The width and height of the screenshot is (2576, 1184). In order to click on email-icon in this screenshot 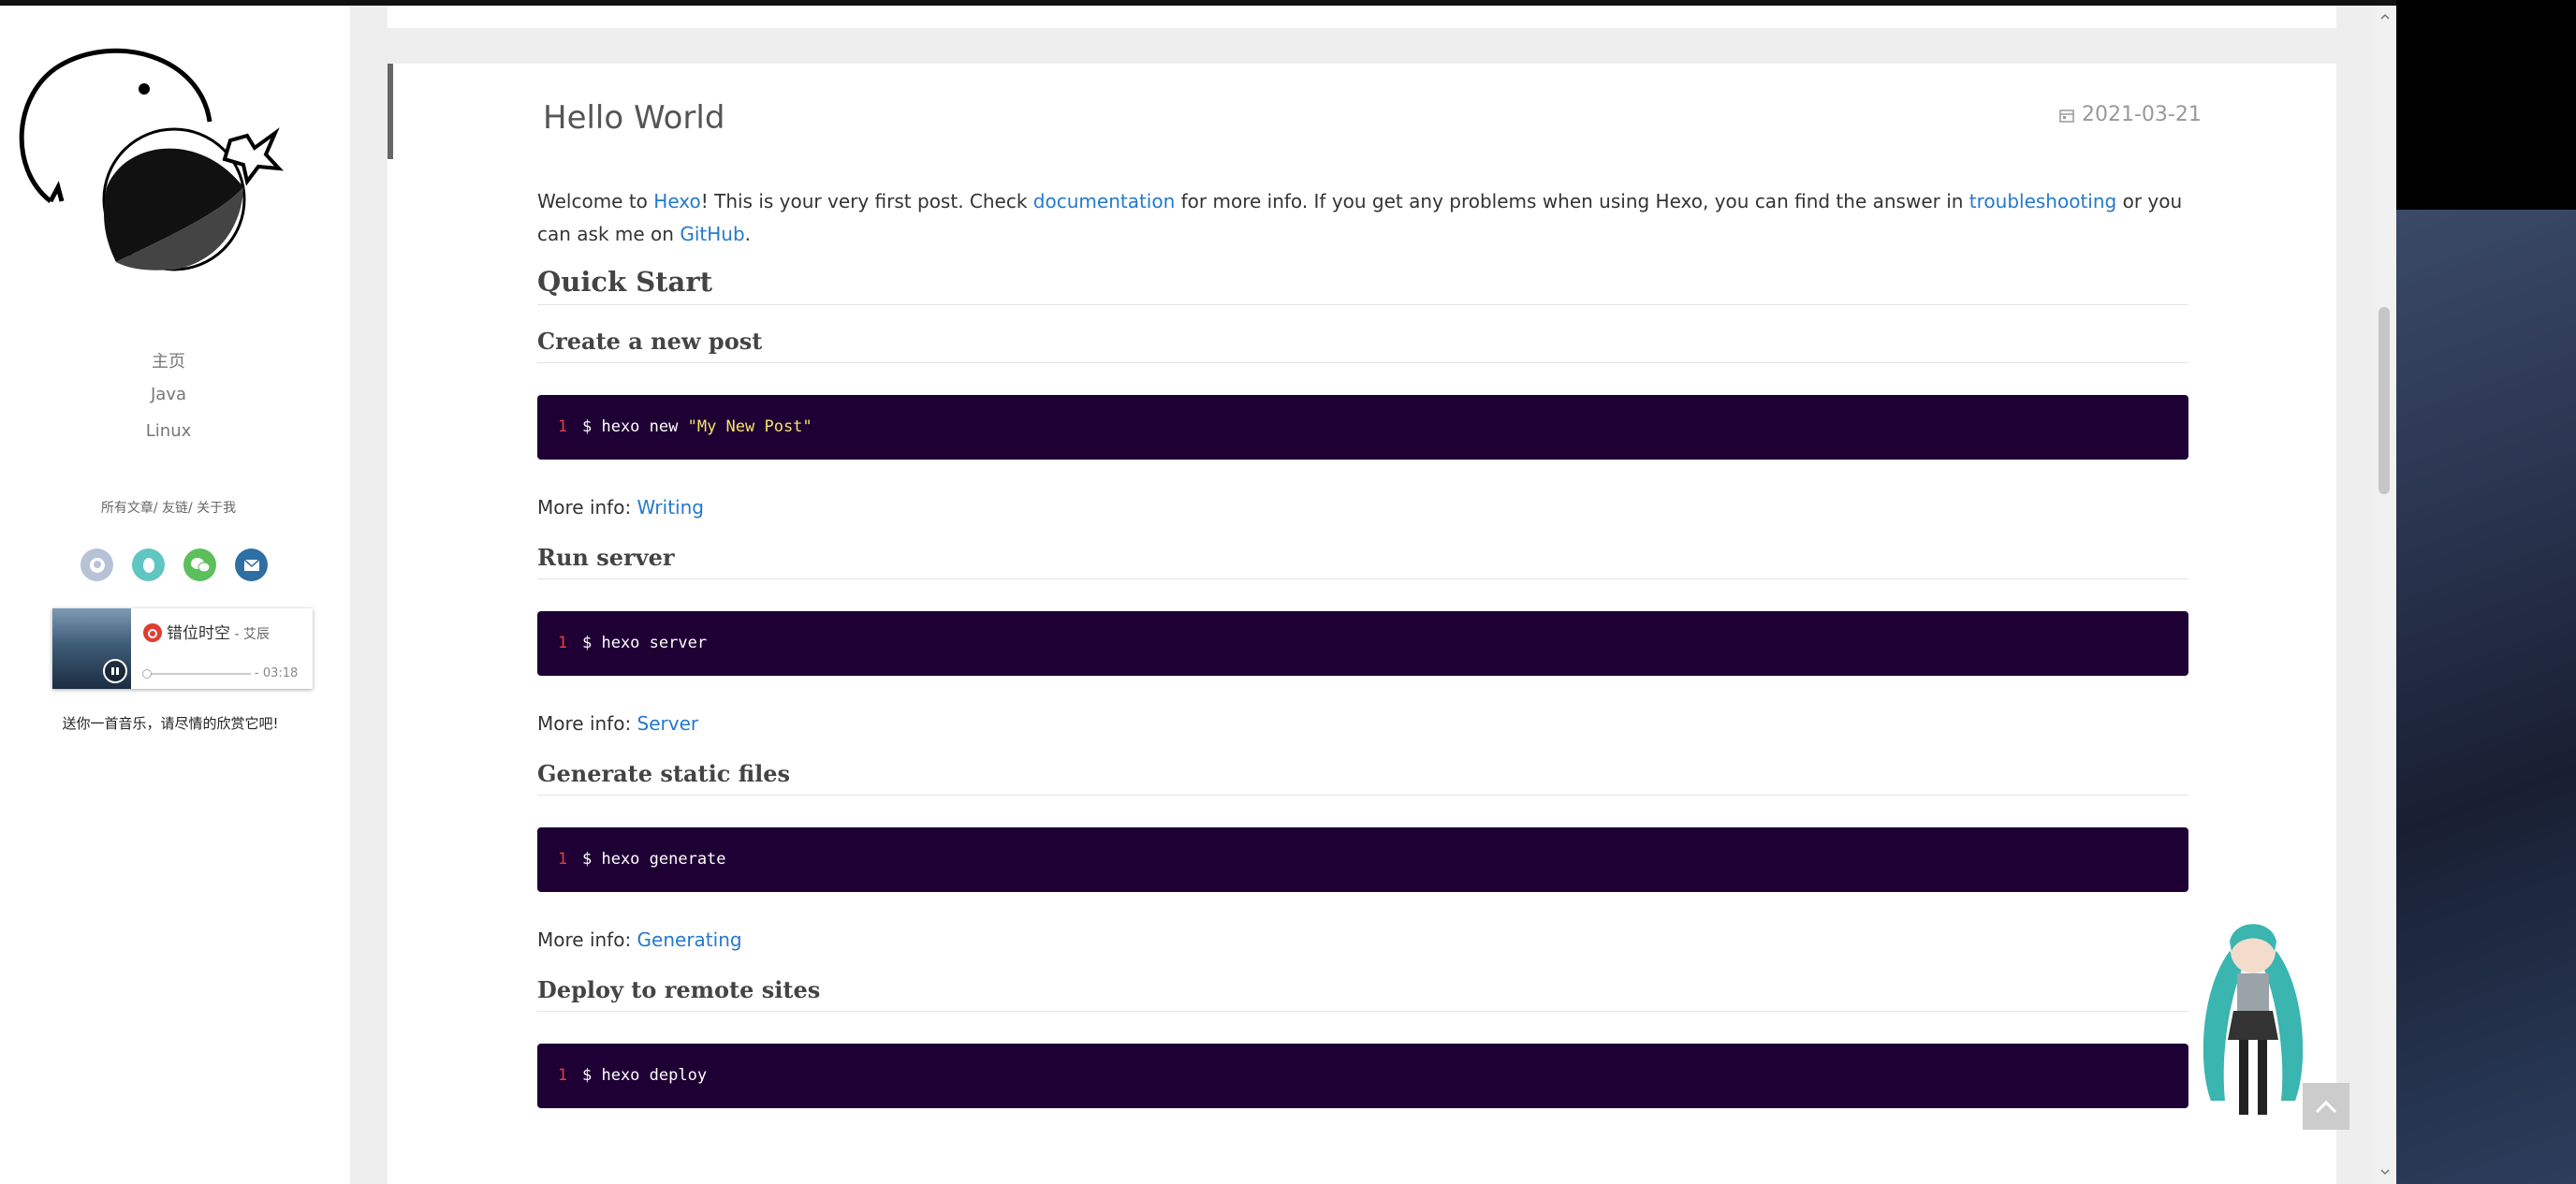, I will do `click(251, 564)`.